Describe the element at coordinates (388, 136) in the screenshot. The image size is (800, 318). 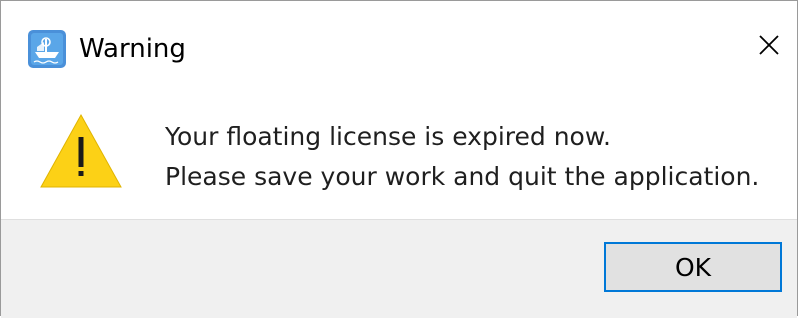
I see `message-line-1: Your floating license is expired now.` at that location.